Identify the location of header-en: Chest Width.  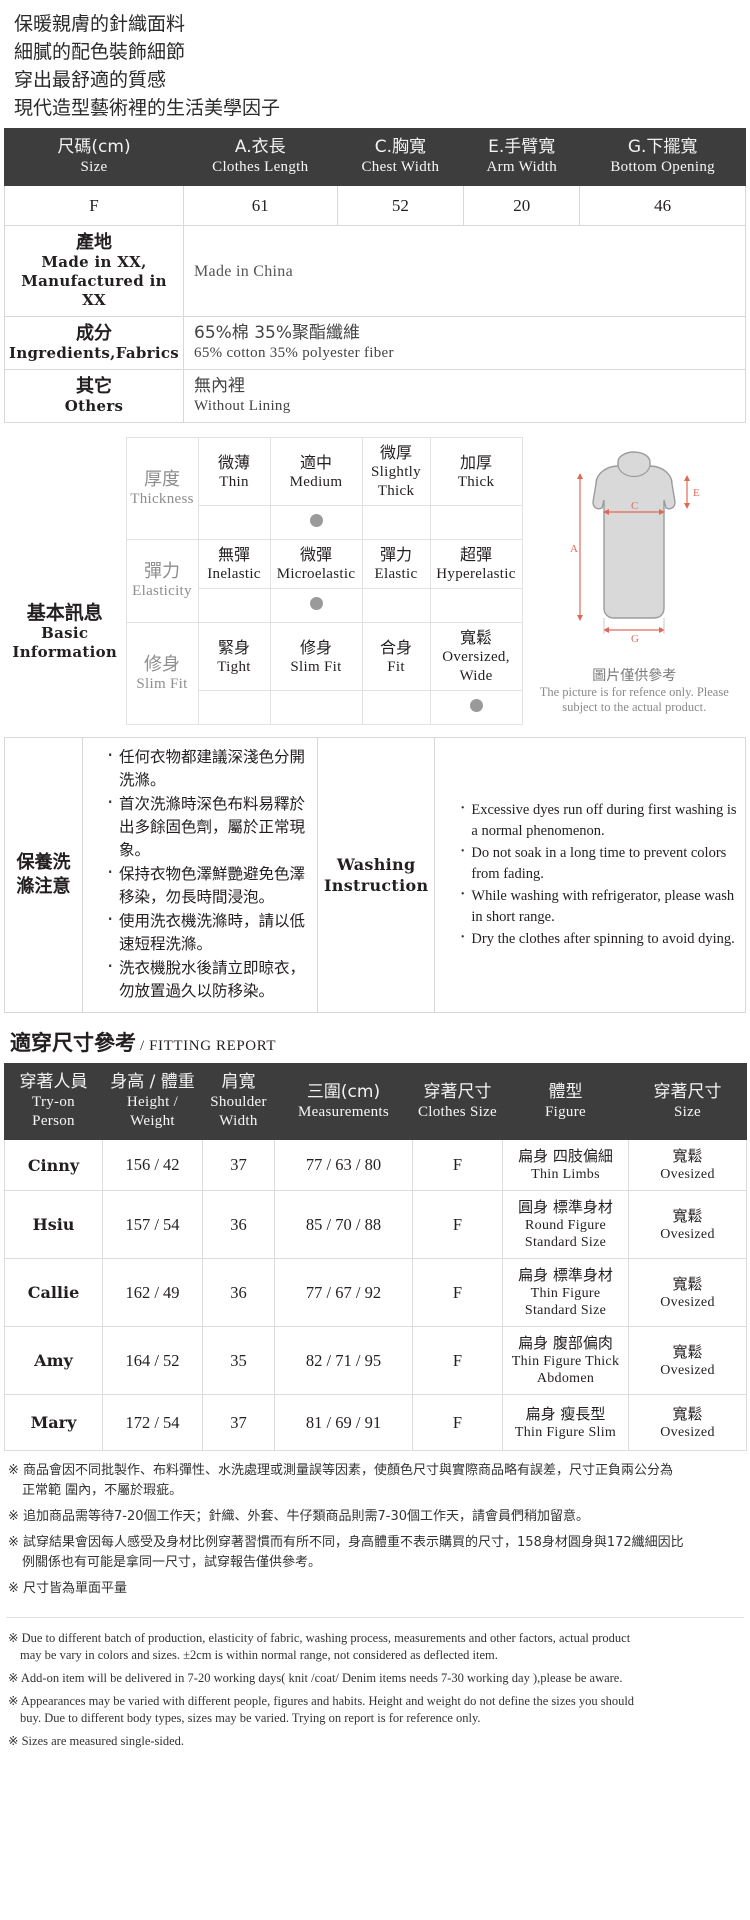
(400, 167).